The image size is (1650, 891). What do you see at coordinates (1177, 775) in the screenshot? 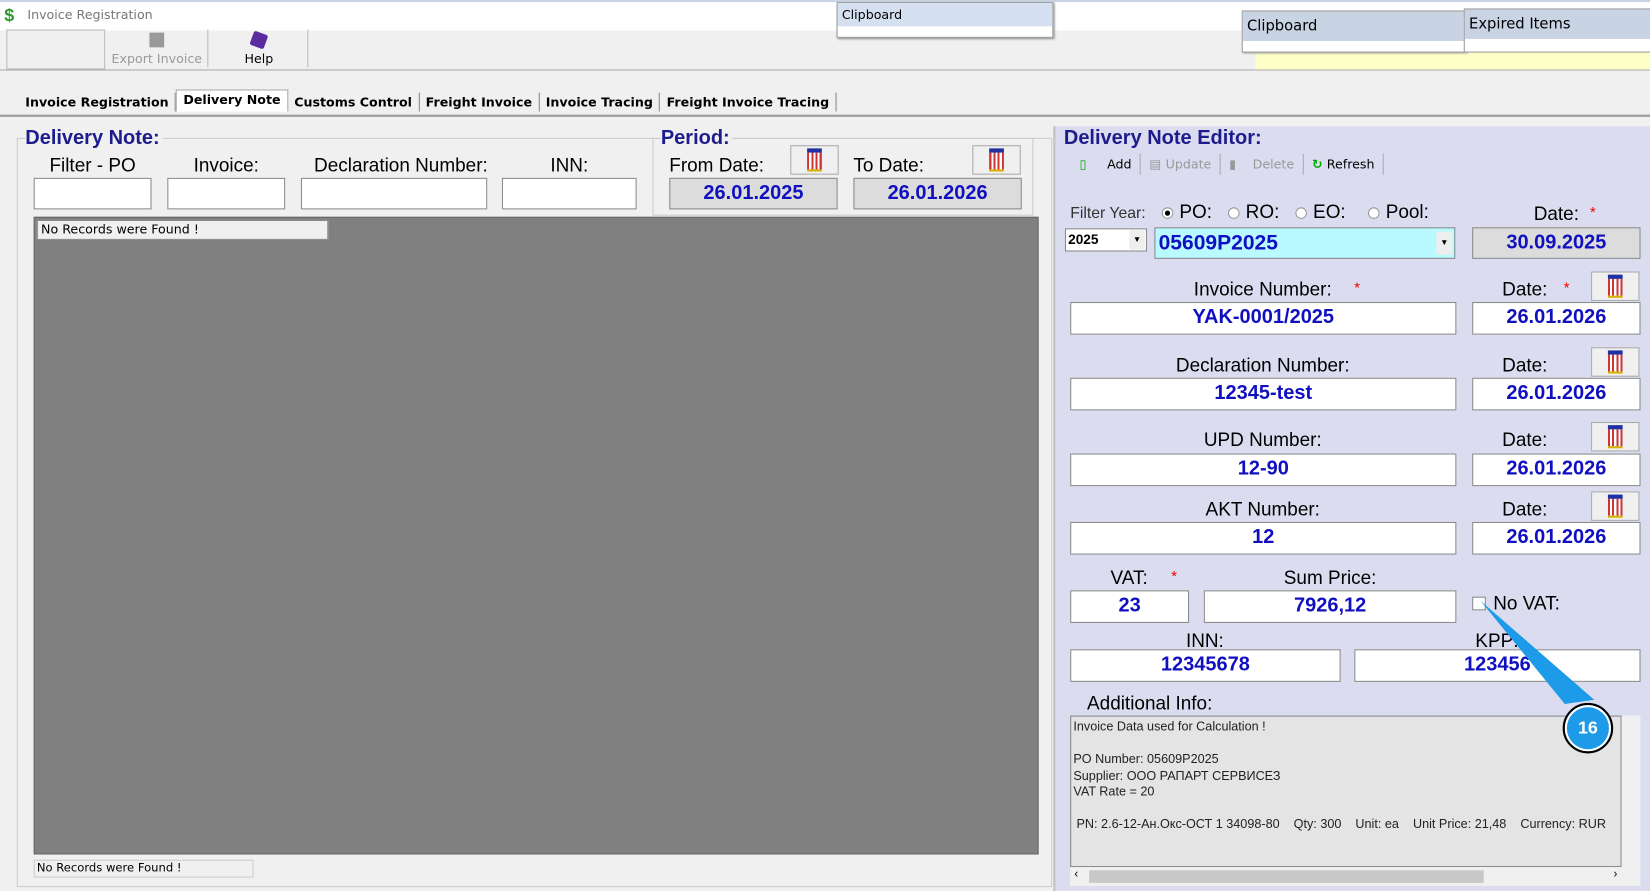
I see `additional-info-line: Supplier: ООО РАПАРТ СЕРВИСЕЗ` at bounding box center [1177, 775].